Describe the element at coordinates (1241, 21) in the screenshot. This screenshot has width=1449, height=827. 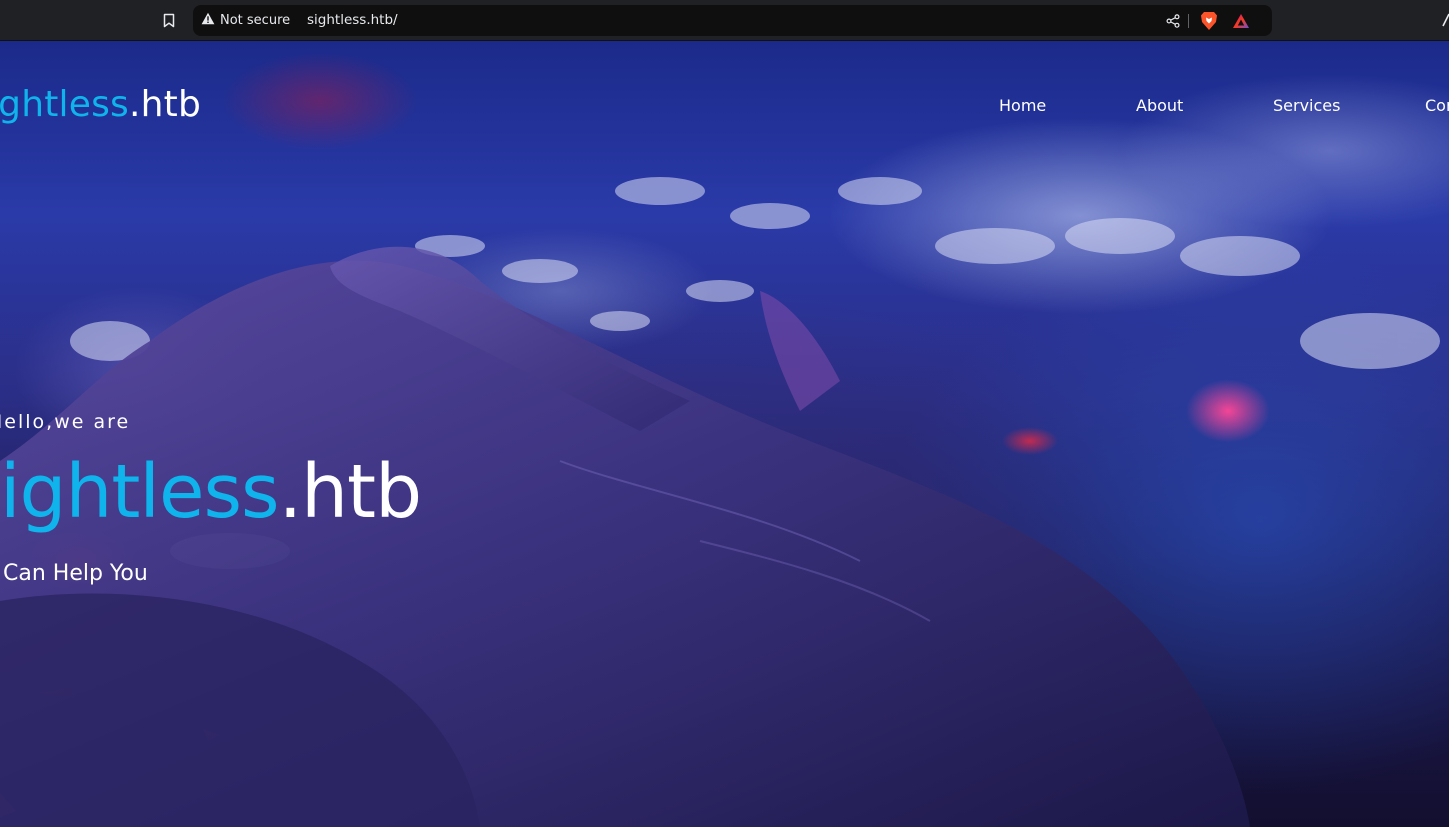
I see `brave-rewards-icon` at that location.